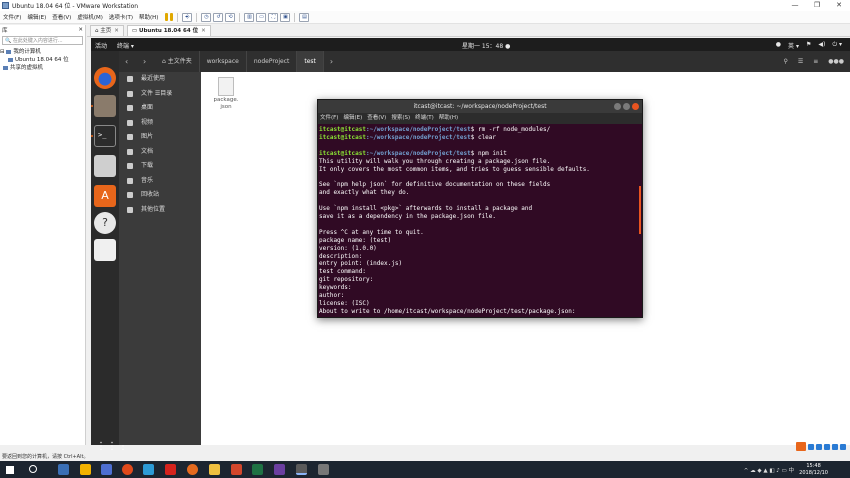  I want to click on terminal-maximize-button, so click(626, 106).